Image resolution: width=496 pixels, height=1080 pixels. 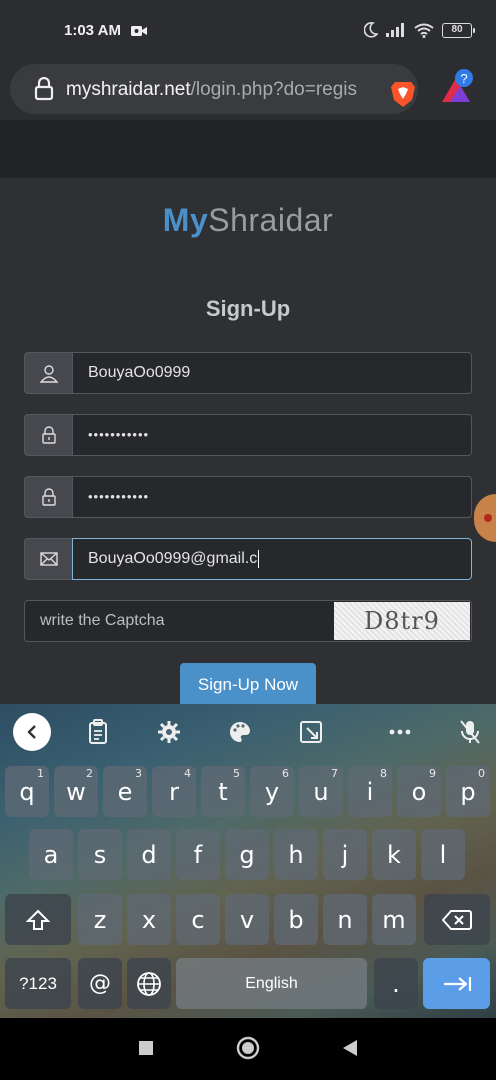 I want to click on confirm-password-input: •••••••••••, so click(x=272, y=497).